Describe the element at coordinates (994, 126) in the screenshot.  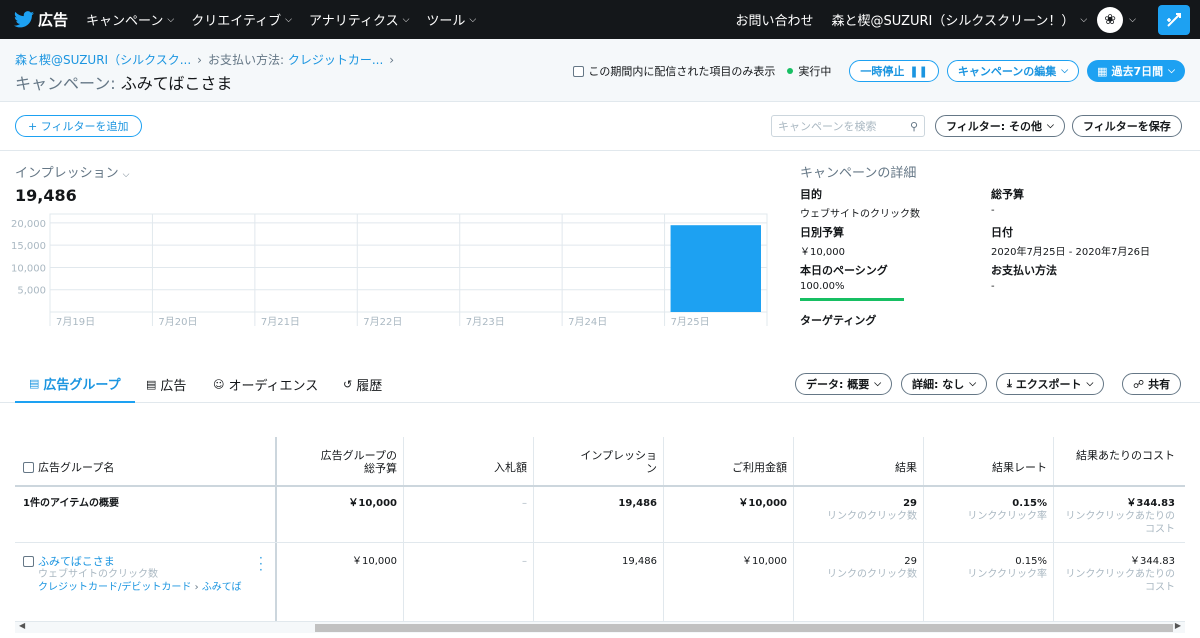
I see `filter-other-label: フィルター: その他` at that location.